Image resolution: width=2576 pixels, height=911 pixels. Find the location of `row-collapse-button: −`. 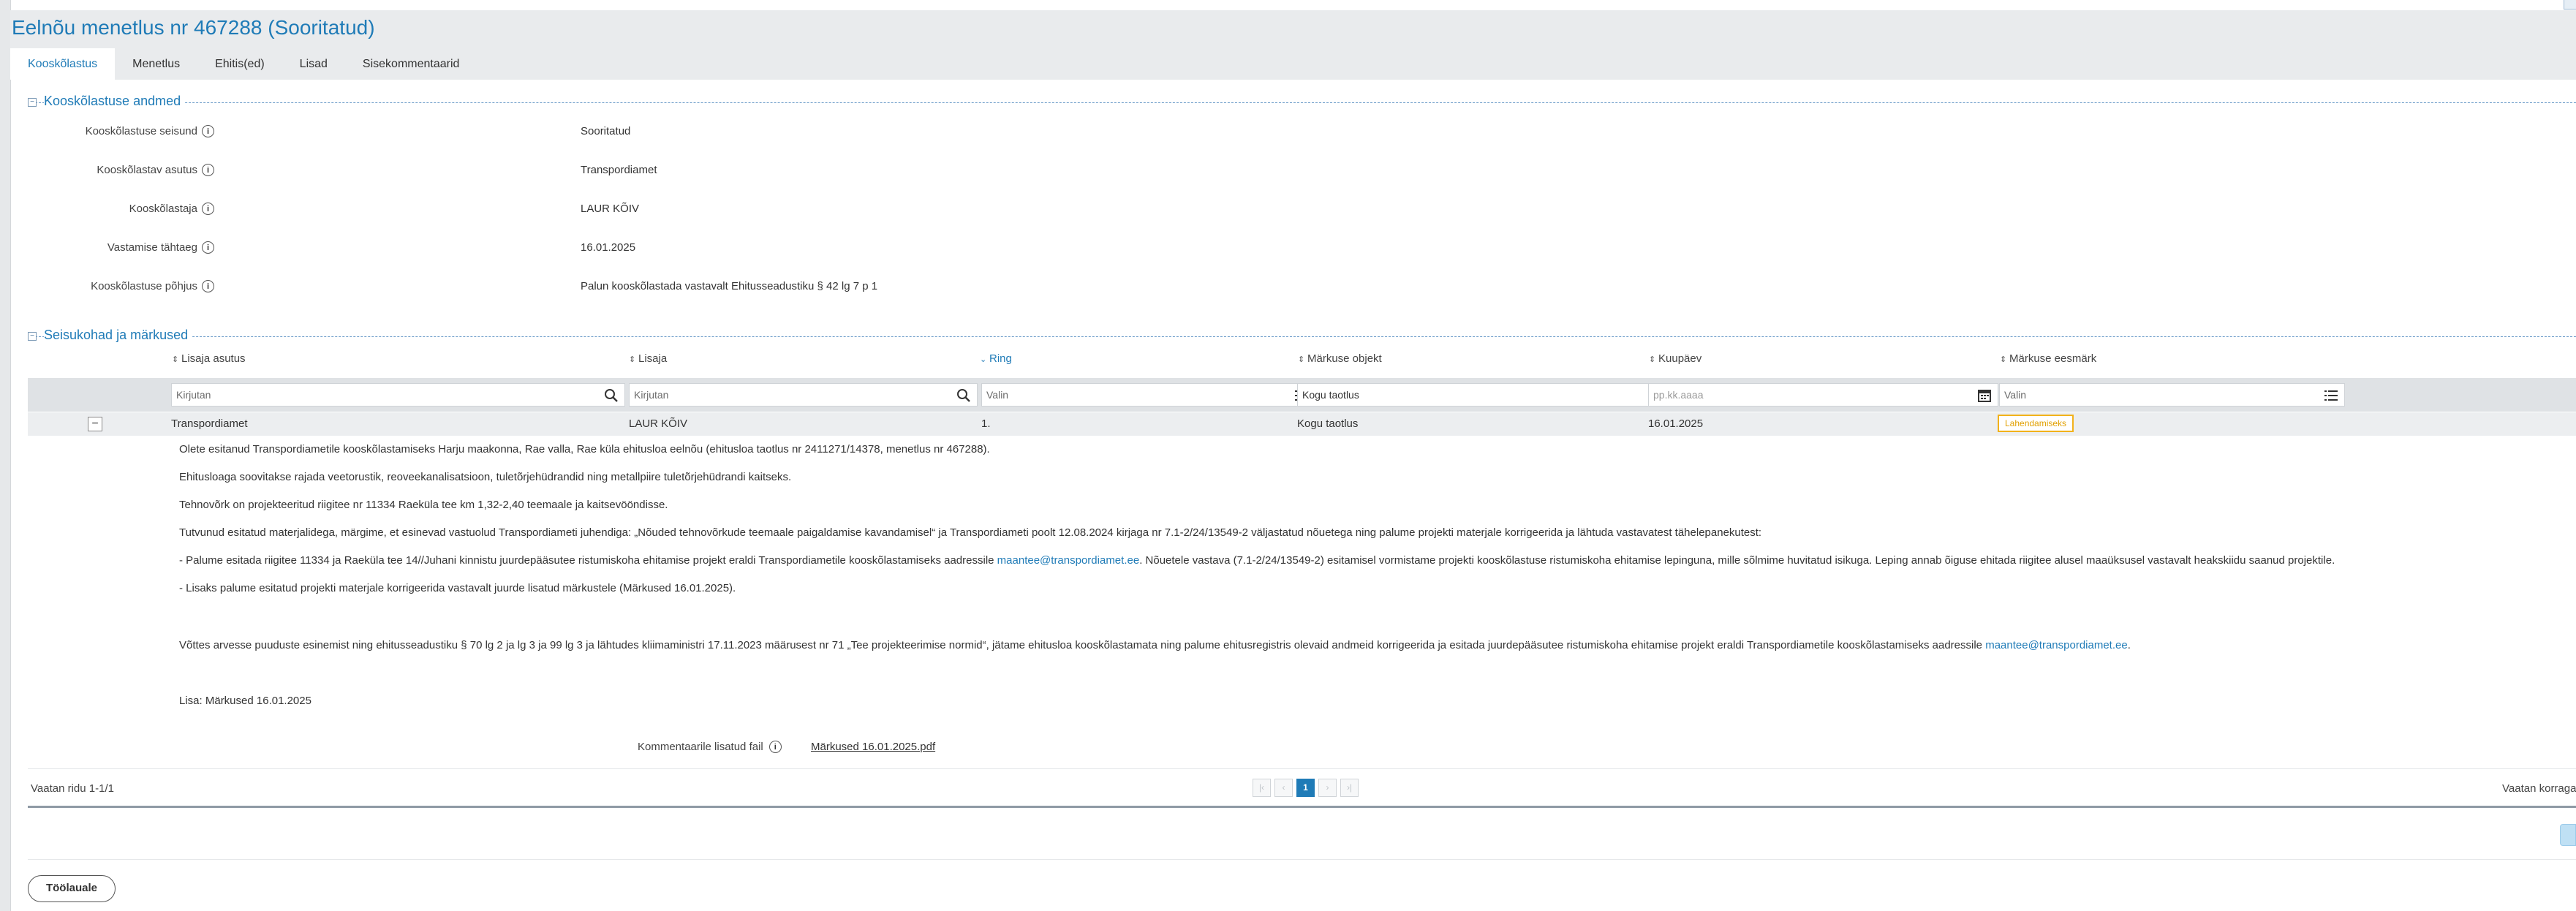

row-collapse-button: − is located at coordinates (95, 424).